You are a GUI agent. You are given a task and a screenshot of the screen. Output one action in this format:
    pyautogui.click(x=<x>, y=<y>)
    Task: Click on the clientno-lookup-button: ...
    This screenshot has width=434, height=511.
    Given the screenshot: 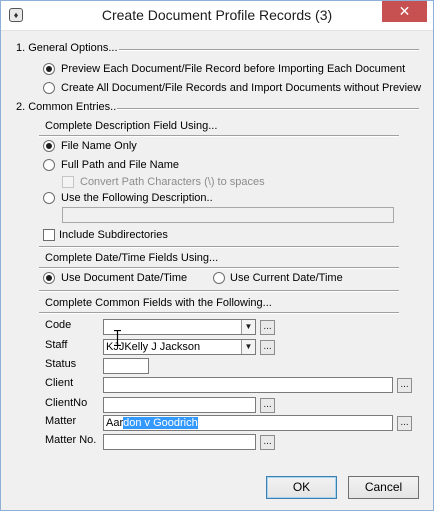 What is the action you would take?
    pyautogui.click(x=267, y=405)
    